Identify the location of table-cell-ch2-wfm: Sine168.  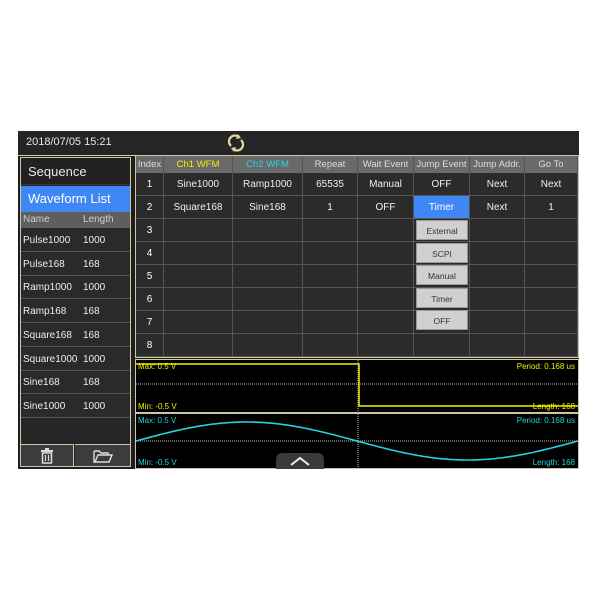
(268, 207).